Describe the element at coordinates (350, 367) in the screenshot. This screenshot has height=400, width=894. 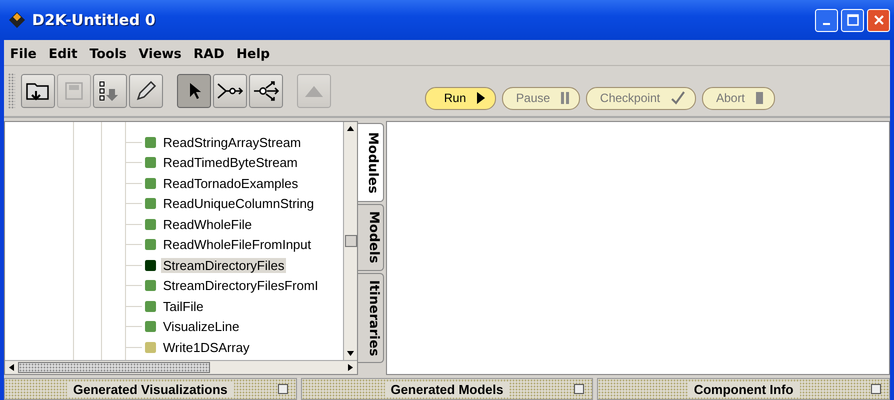
I see `right-arrow-icon` at that location.